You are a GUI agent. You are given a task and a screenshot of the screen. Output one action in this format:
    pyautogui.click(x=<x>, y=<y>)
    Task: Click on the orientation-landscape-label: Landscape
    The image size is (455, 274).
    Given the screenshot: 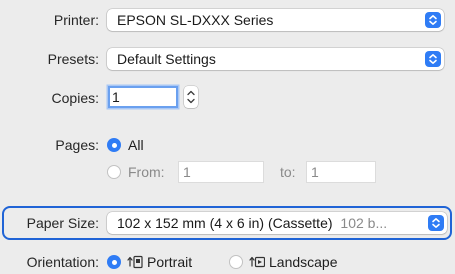 What is the action you would take?
    pyautogui.click(x=303, y=262)
    